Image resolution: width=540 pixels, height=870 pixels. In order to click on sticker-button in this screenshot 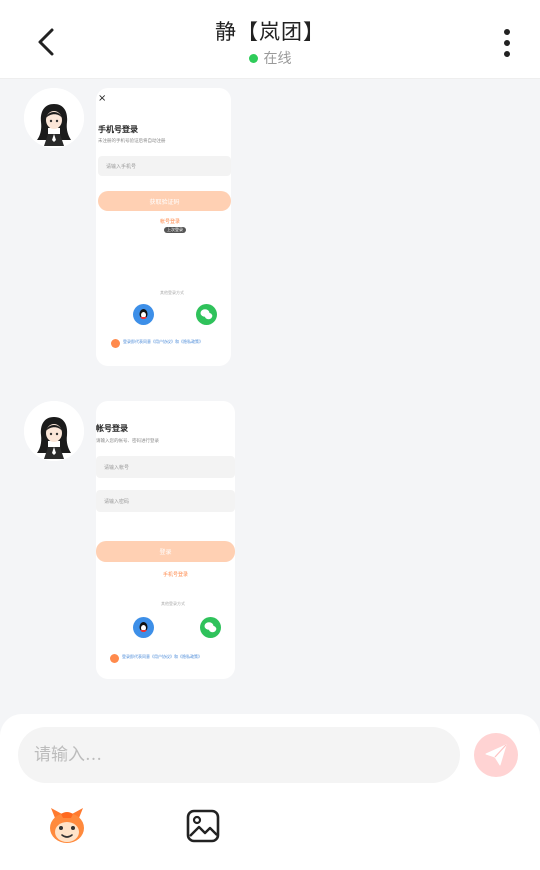, I will do `click(67, 826)`.